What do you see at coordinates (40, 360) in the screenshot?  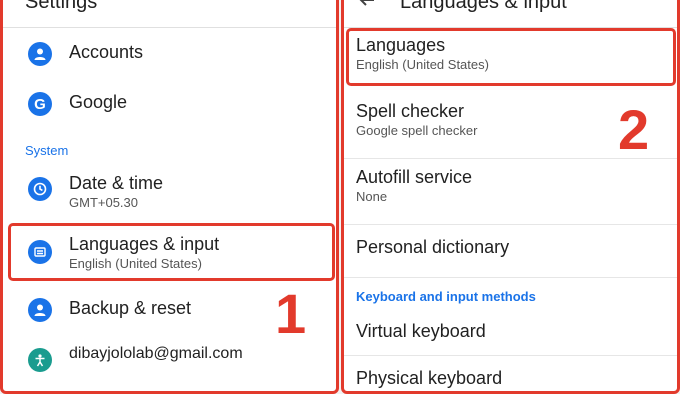 I see `accessibility-icon` at bounding box center [40, 360].